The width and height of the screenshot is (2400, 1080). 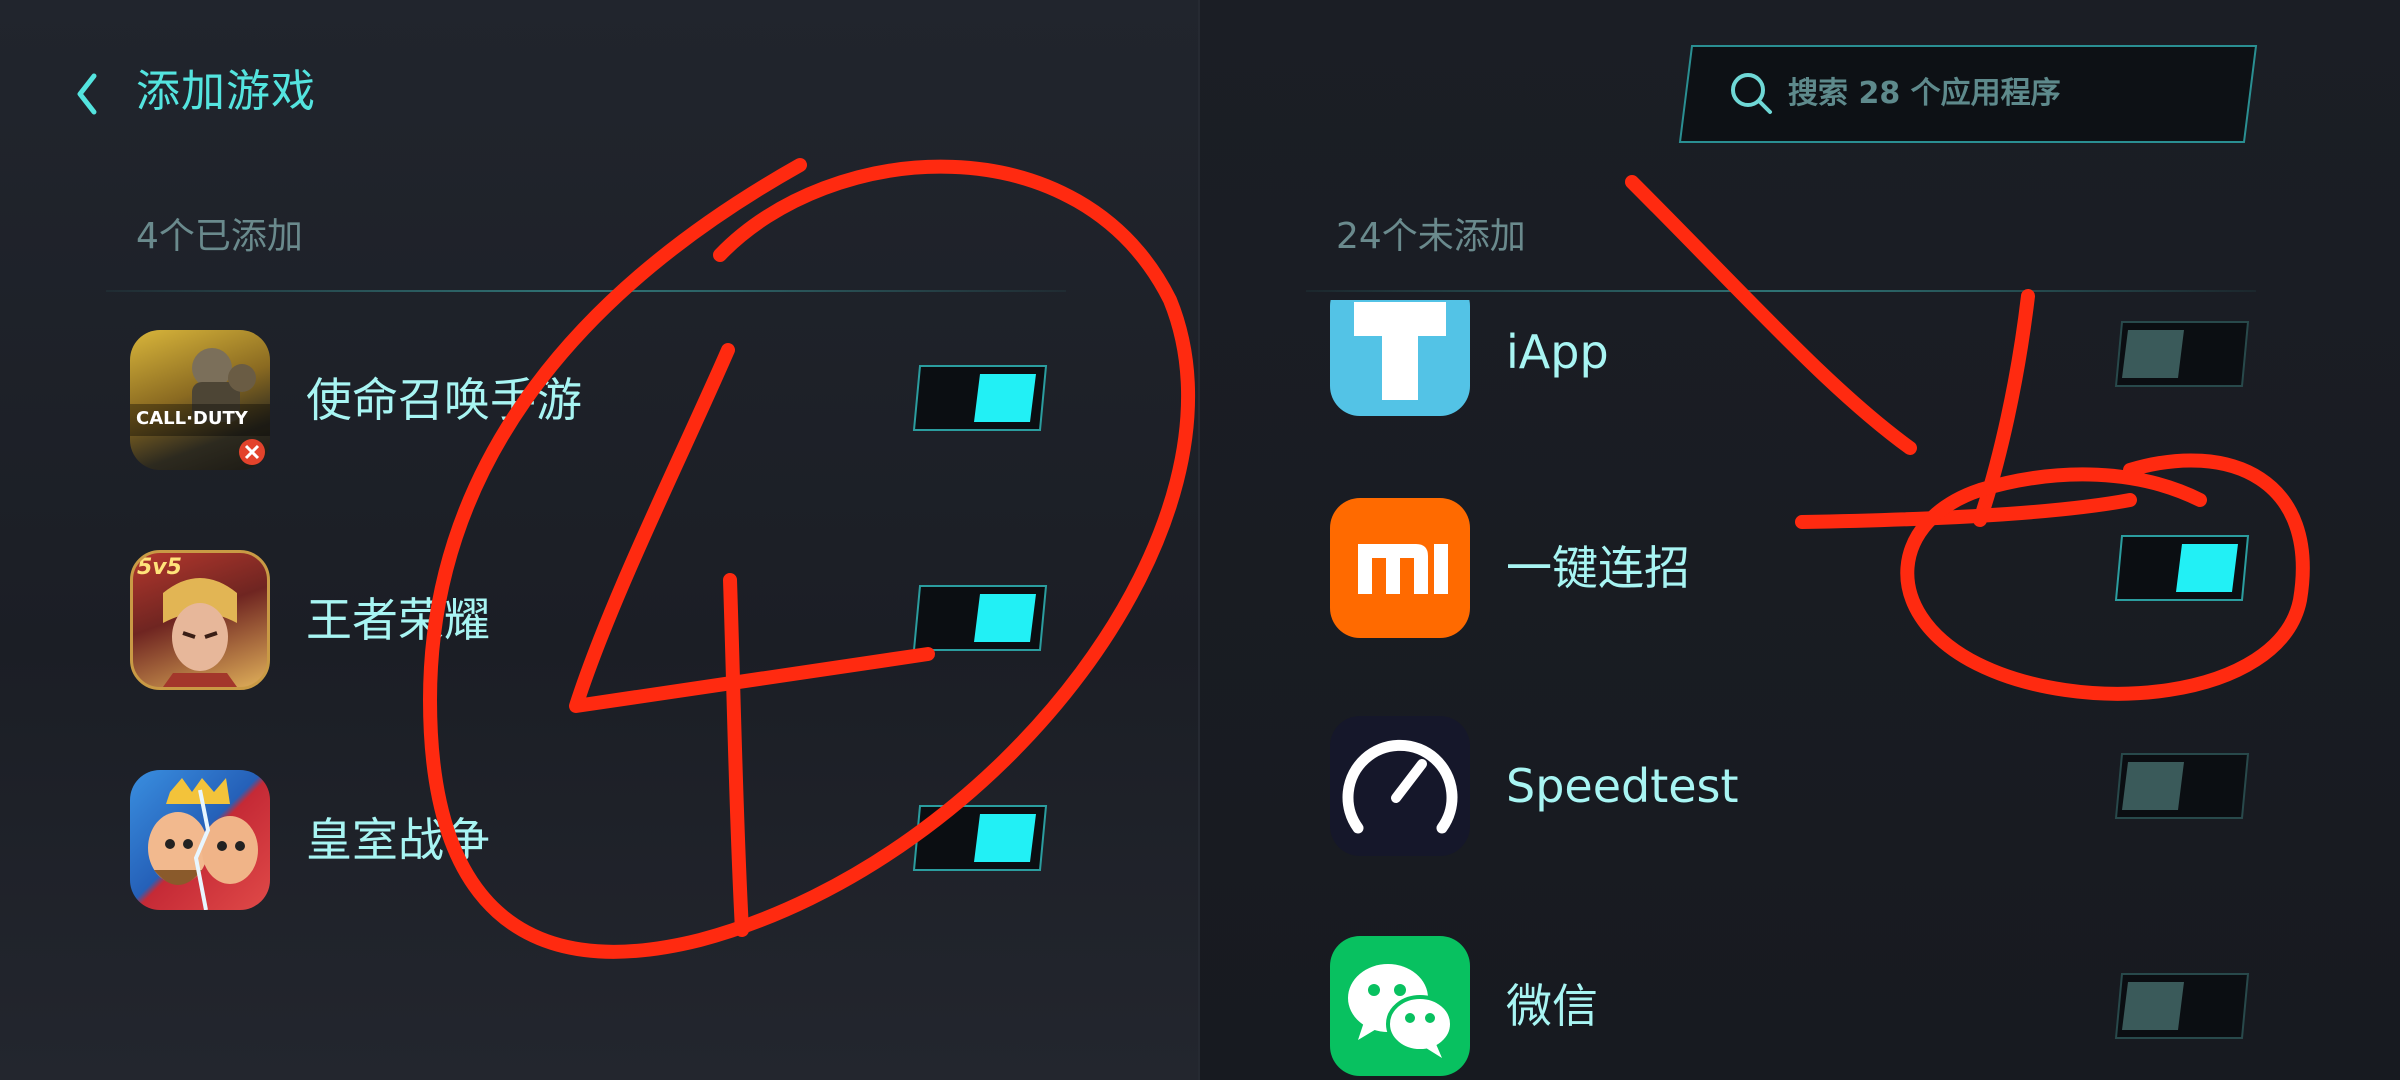 What do you see at coordinates (100, 92) in the screenshot?
I see `back-button` at bounding box center [100, 92].